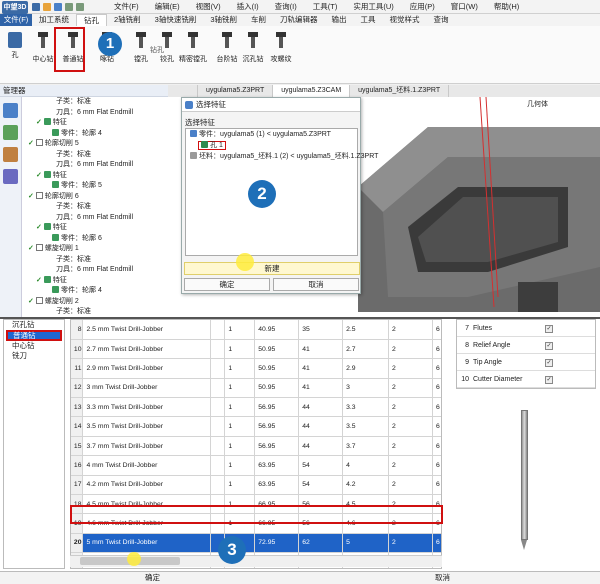 The height and width of the screenshot is (584, 600). Describe the element at coordinates (506, 7) in the screenshot. I see `menu-item: 帮助(H)` at that location.